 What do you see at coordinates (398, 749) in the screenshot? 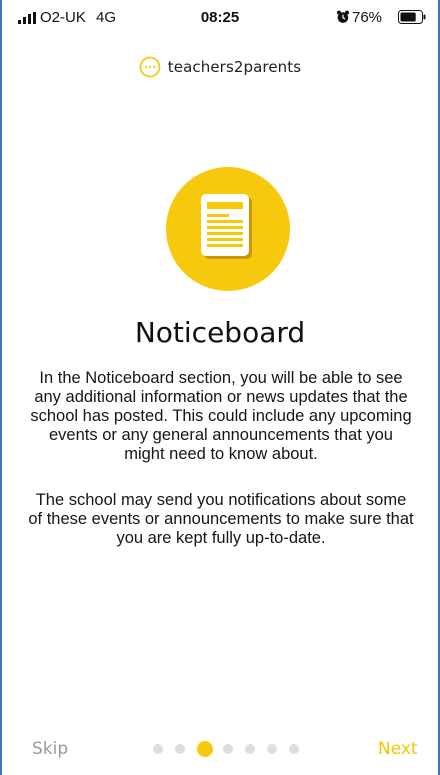
I see `next-button: Next` at bounding box center [398, 749].